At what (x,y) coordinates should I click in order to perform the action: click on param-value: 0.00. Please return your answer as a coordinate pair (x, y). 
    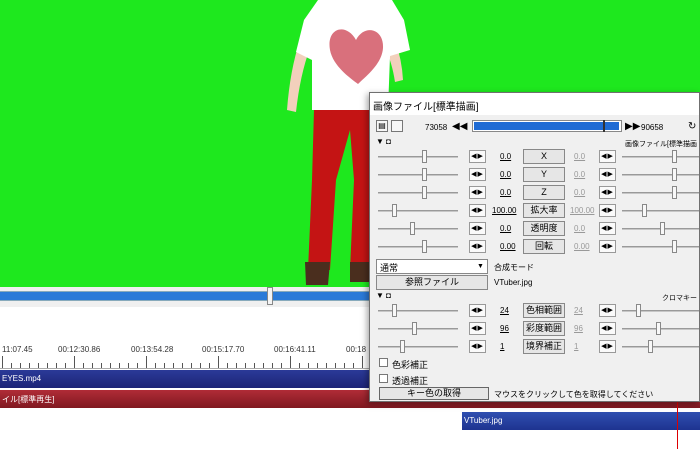
    Looking at the image, I should click on (508, 246).